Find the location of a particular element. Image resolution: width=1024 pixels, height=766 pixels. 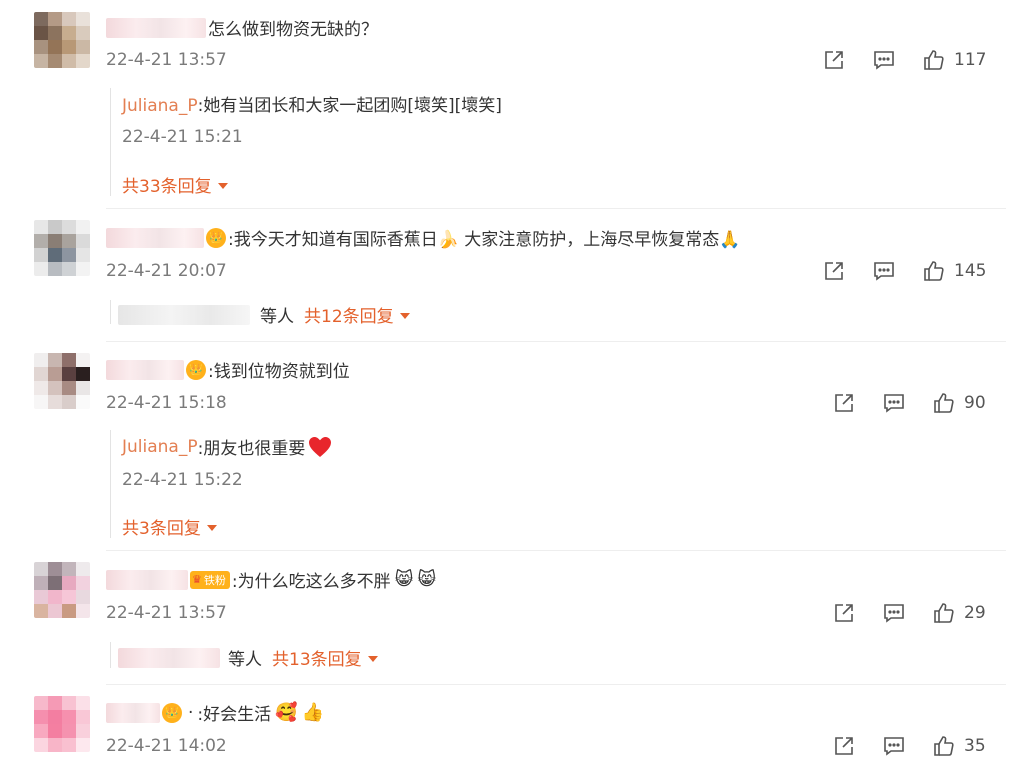

reply-summary: 等人 共13条回复 is located at coordinates (248, 657).